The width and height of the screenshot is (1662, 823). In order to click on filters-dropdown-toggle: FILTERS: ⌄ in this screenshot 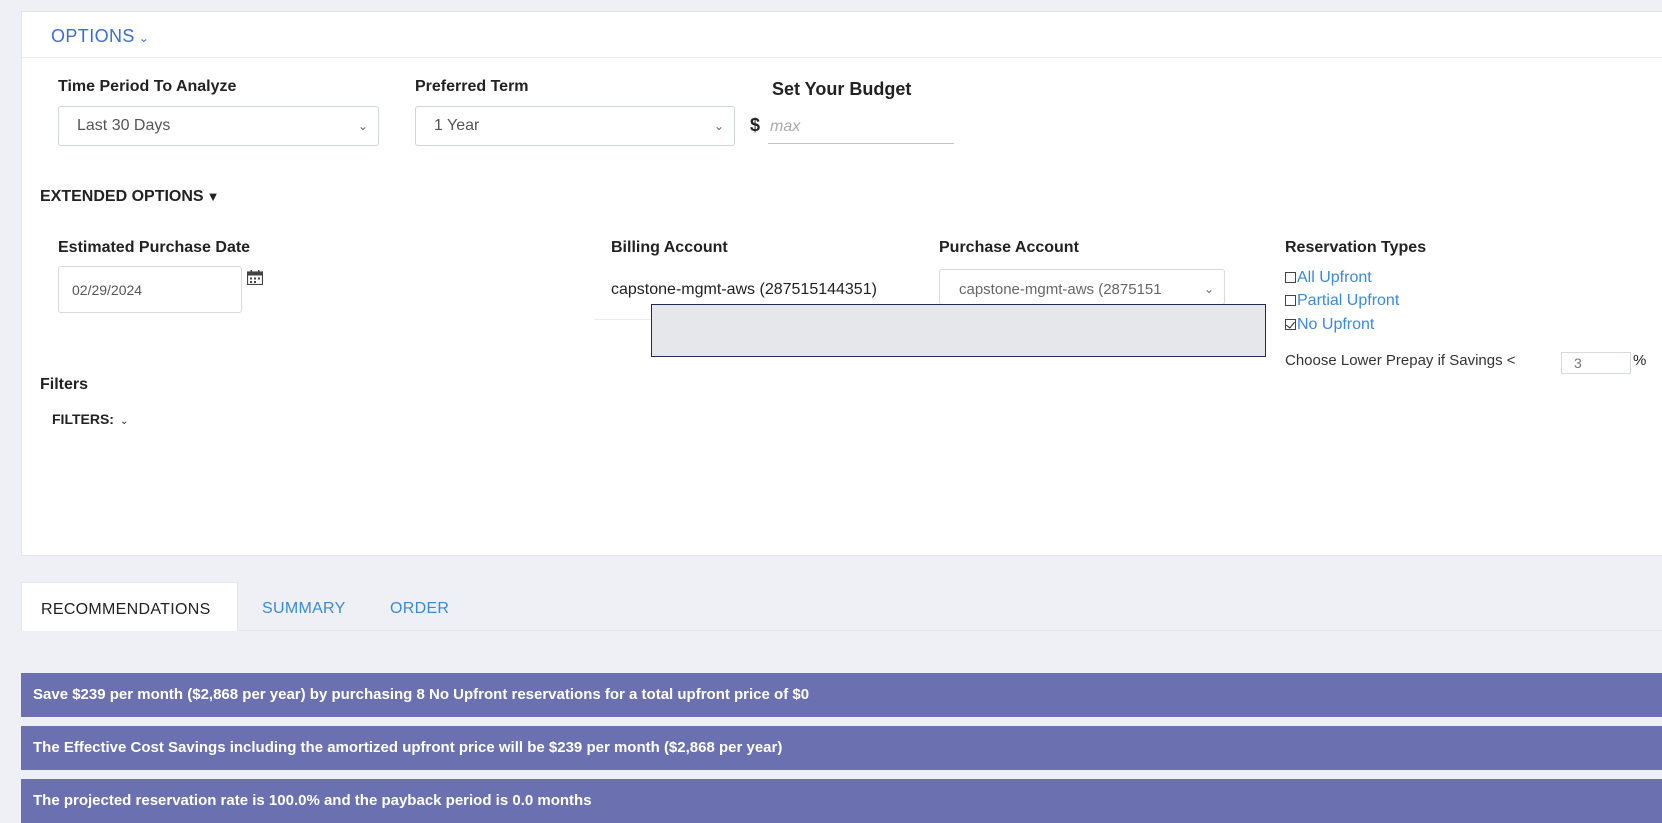, I will do `click(90, 419)`.